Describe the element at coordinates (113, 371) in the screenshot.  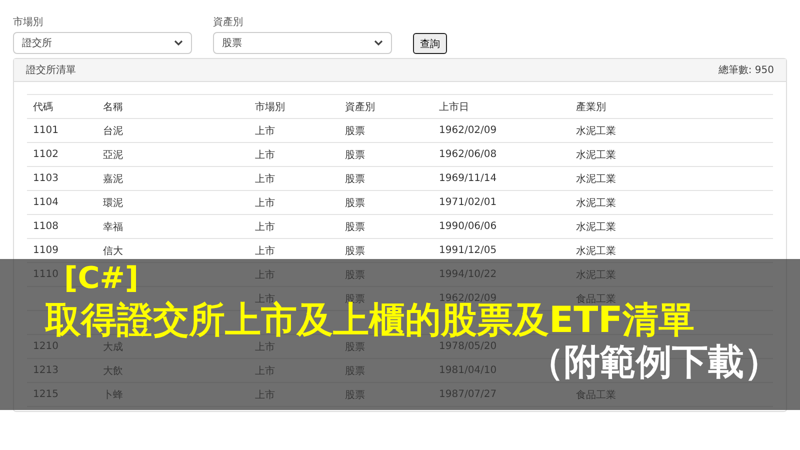
I see `table-cell: 大飲` at that location.